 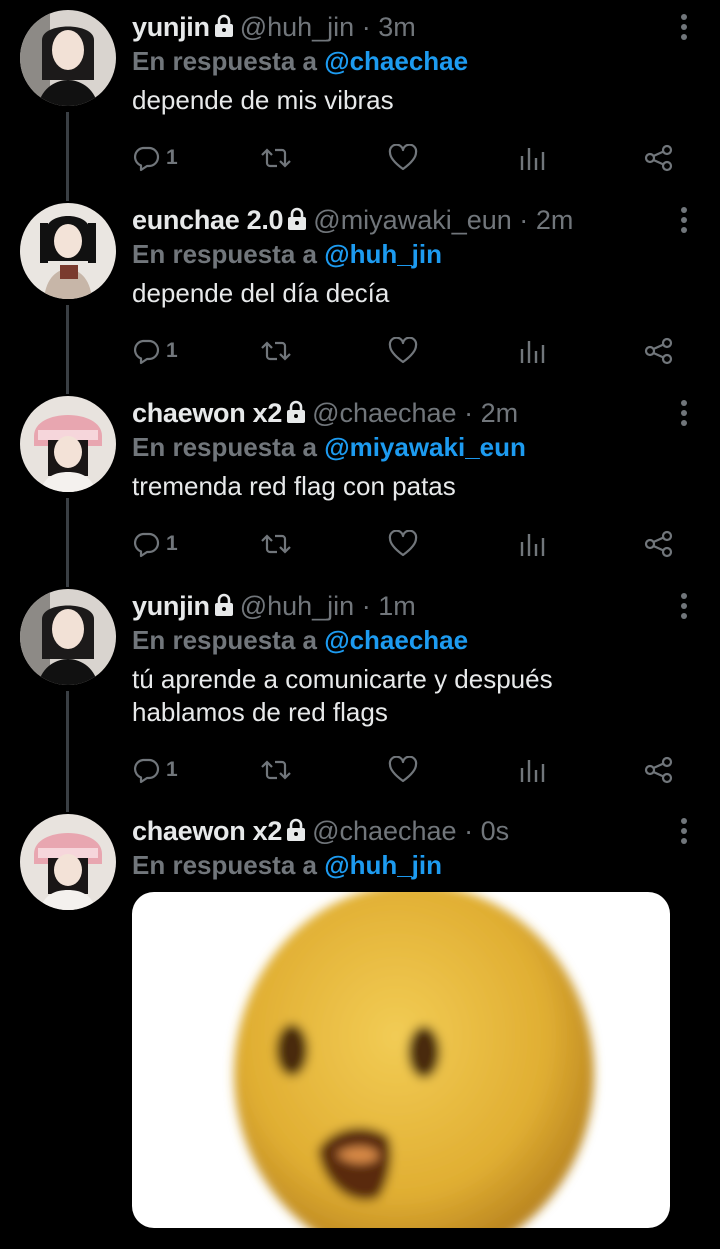 What do you see at coordinates (260, 293) in the screenshot?
I see `tweet-text: depende del día decía` at bounding box center [260, 293].